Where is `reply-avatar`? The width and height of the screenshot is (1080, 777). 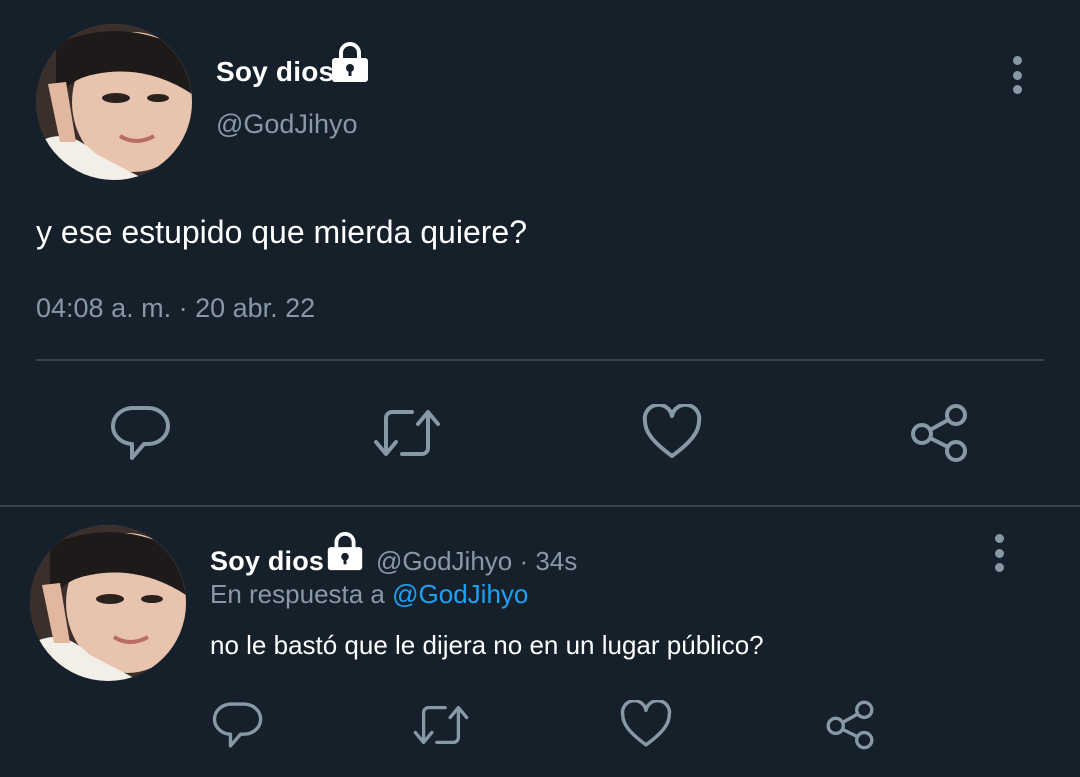 reply-avatar is located at coordinates (108, 603).